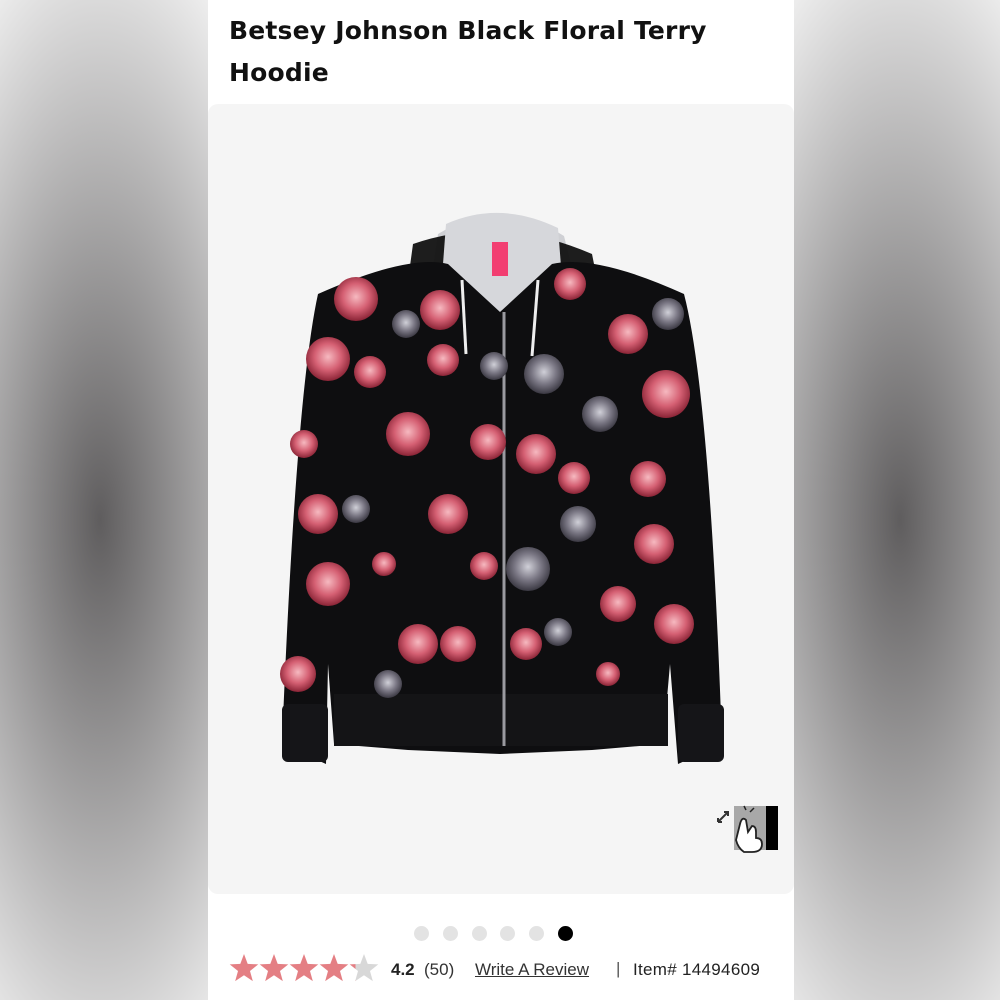 The image size is (1000, 1000). What do you see at coordinates (494, 933) in the screenshot?
I see `gallery-pagination` at bounding box center [494, 933].